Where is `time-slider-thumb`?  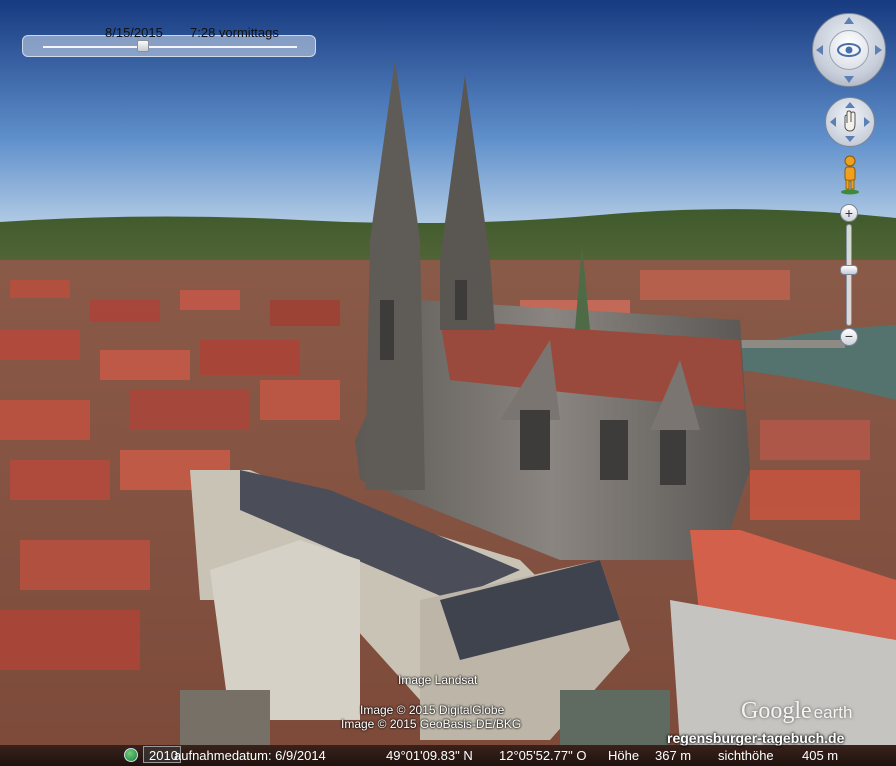 time-slider-thumb is located at coordinates (142, 46).